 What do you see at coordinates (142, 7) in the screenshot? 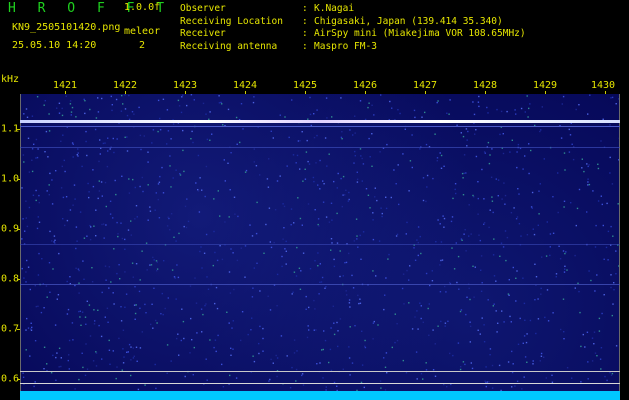
I see `version-label: 1.0.0f` at bounding box center [142, 7].